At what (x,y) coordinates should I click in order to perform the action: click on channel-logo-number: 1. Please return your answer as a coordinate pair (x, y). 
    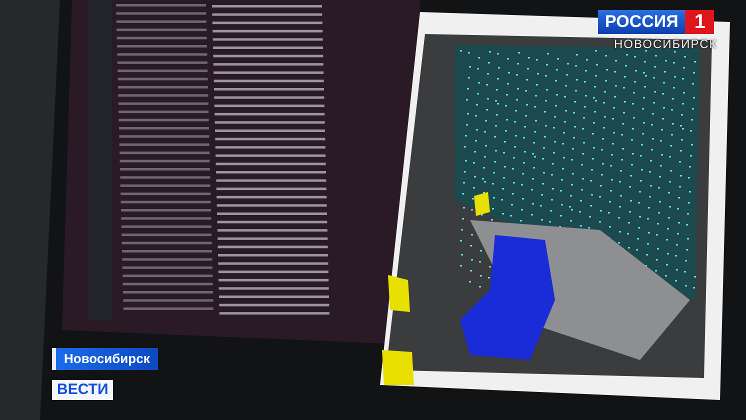
    Looking at the image, I should click on (699, 22).